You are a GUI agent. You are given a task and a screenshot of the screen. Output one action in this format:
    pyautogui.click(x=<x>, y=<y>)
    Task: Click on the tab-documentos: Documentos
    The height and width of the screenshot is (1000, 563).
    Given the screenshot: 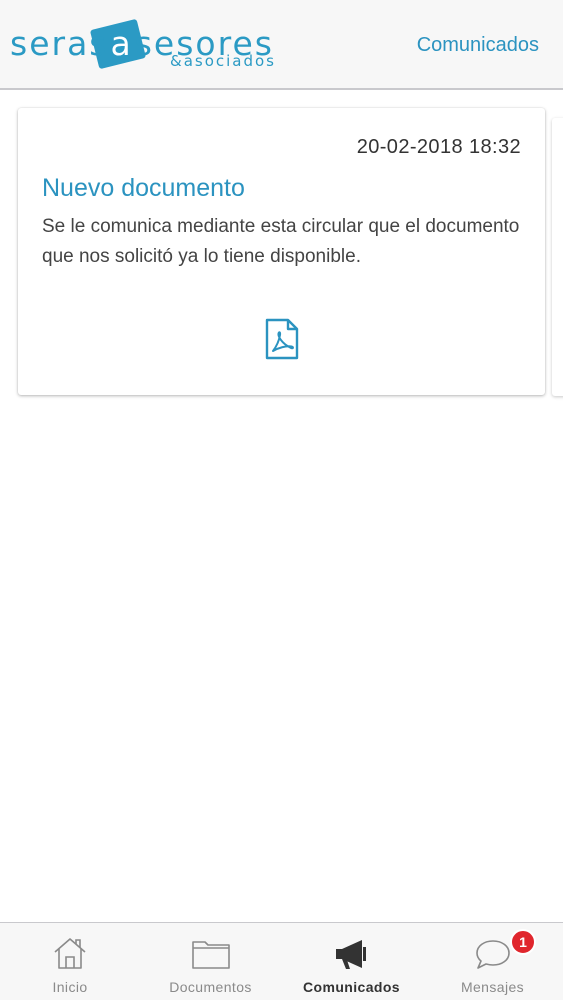 What is the action you would take?
    pyautogui.click(x=210, y=961)
    